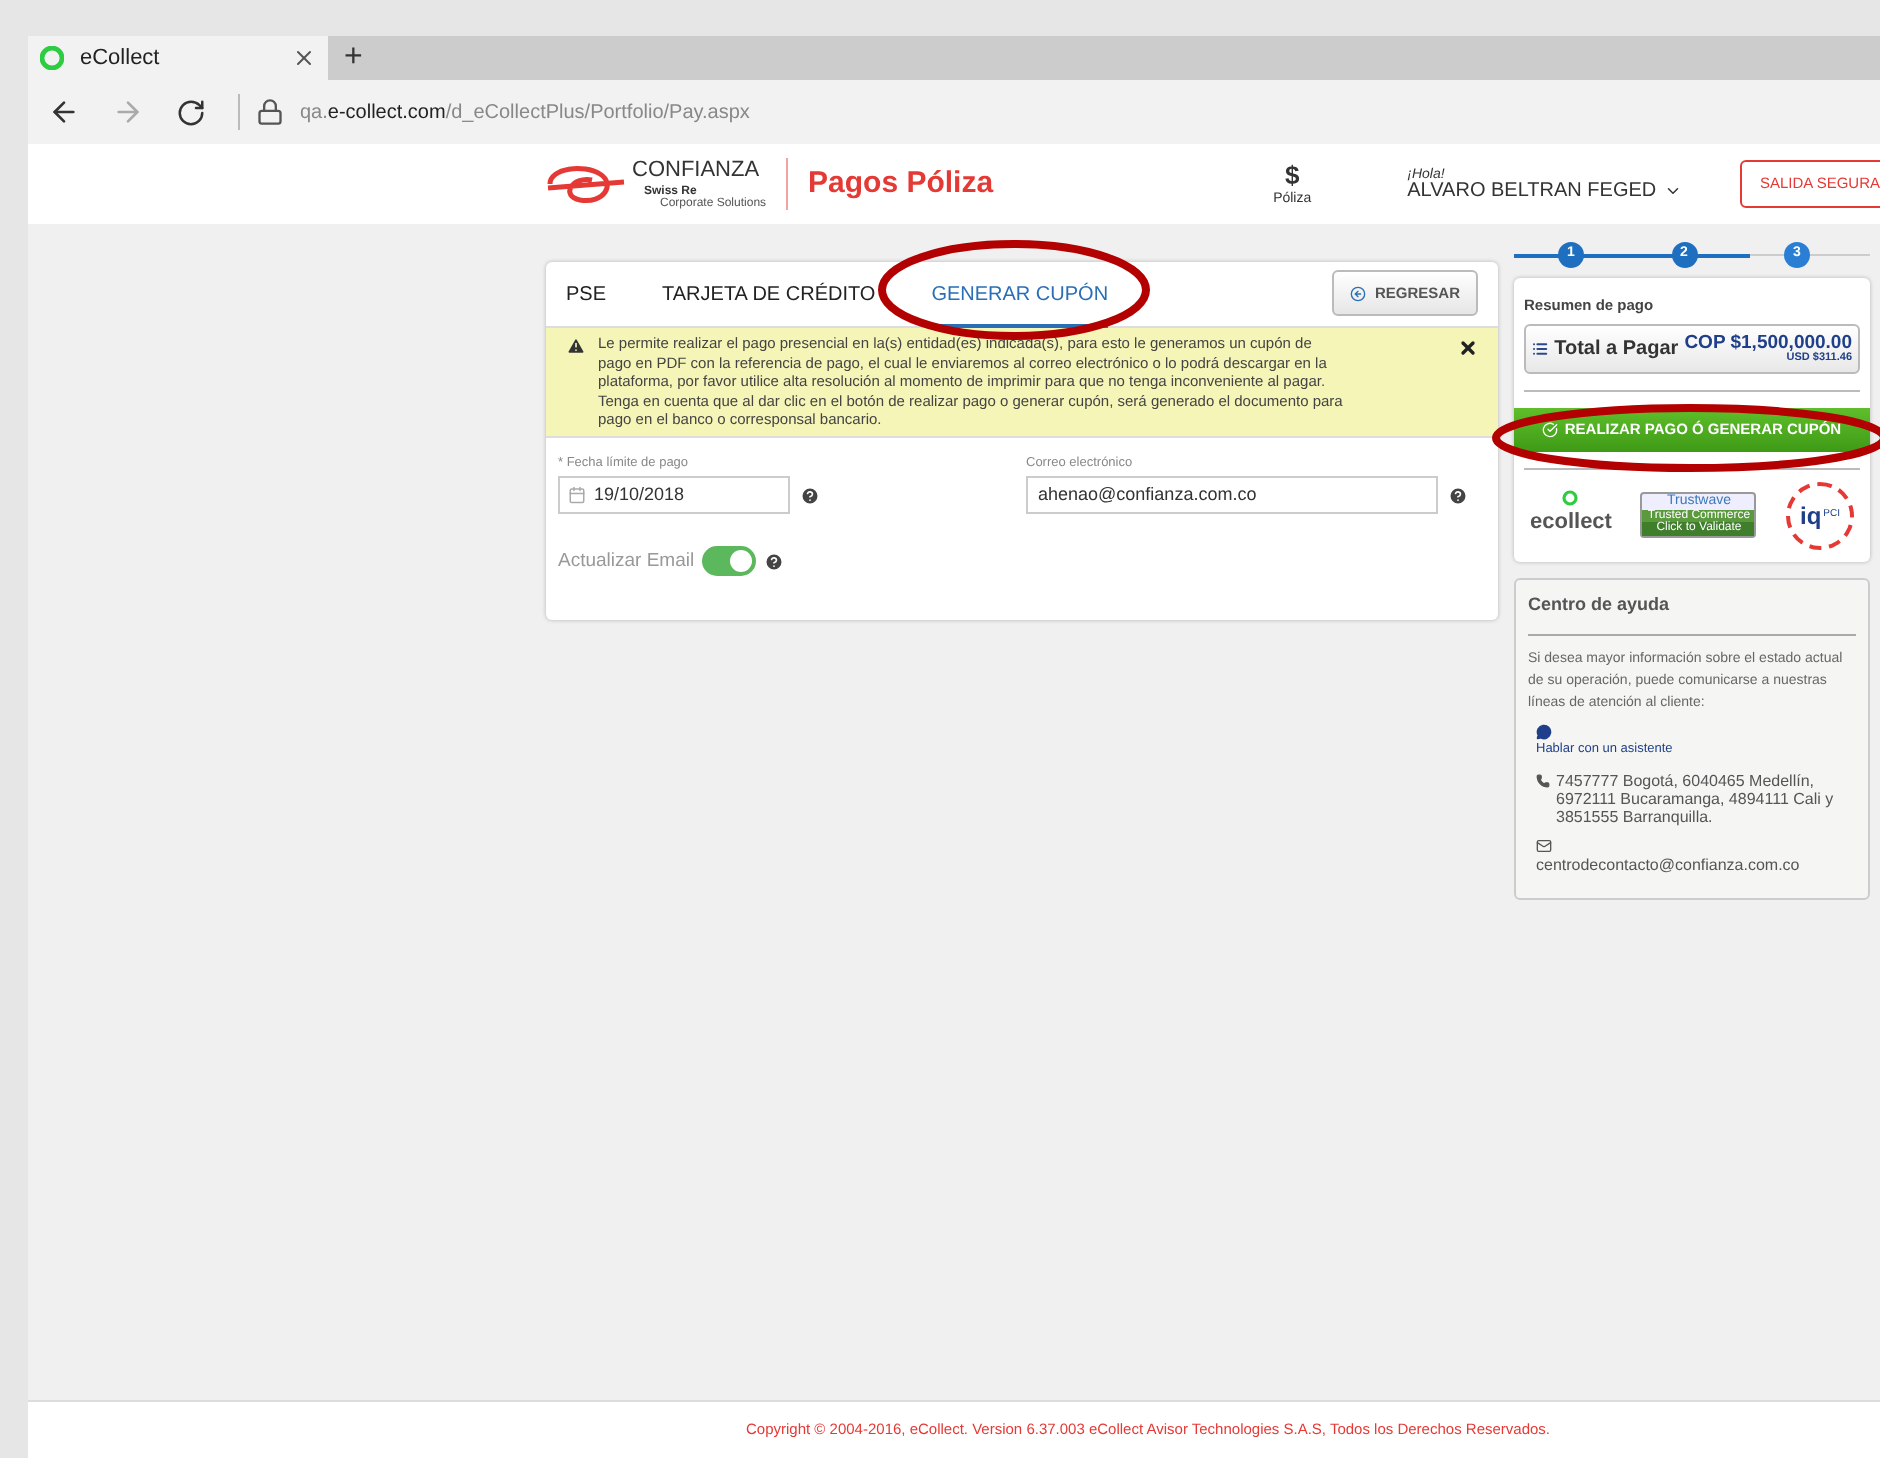 The height and width of the screenshot is (1458, 1880). What do you see at coordinates (1570, 498) in the screenshot?
I see `ecollect-logo-icon` at bounding box center [1570, 498].